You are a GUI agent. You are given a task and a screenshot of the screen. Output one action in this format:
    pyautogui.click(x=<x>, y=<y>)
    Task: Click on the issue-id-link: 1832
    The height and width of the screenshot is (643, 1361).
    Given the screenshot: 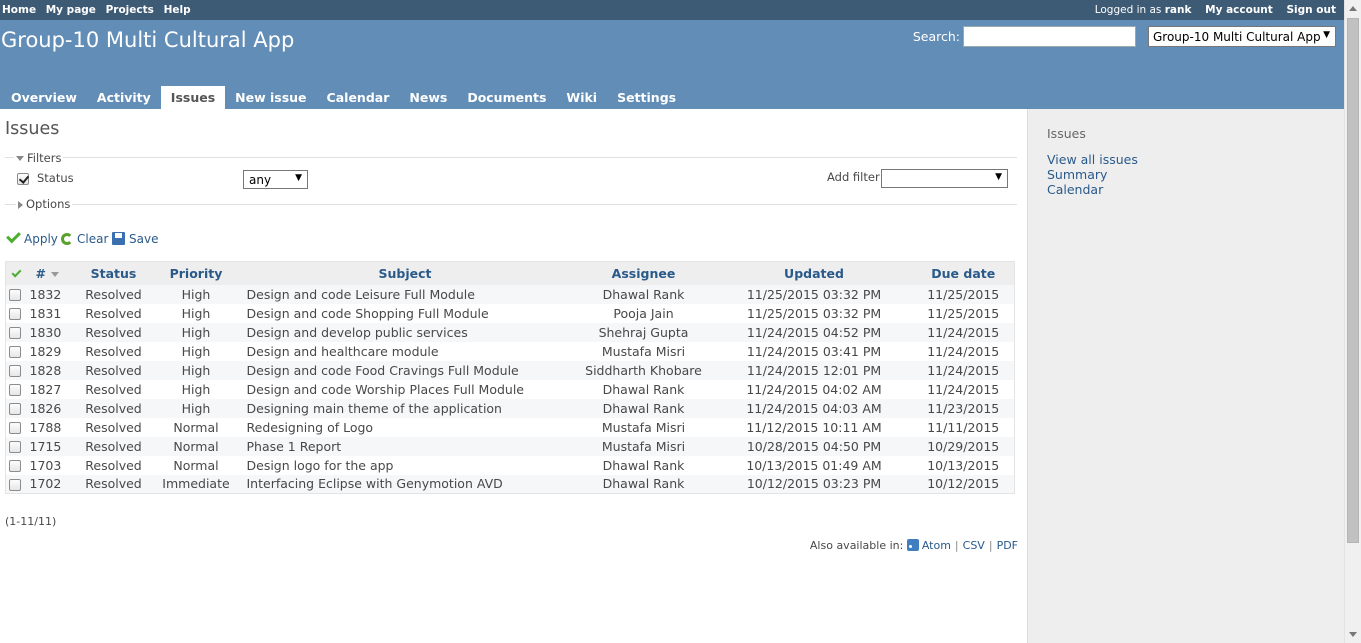 What is the action you would take?
    pyautogui.click(x=50, y=294)
    